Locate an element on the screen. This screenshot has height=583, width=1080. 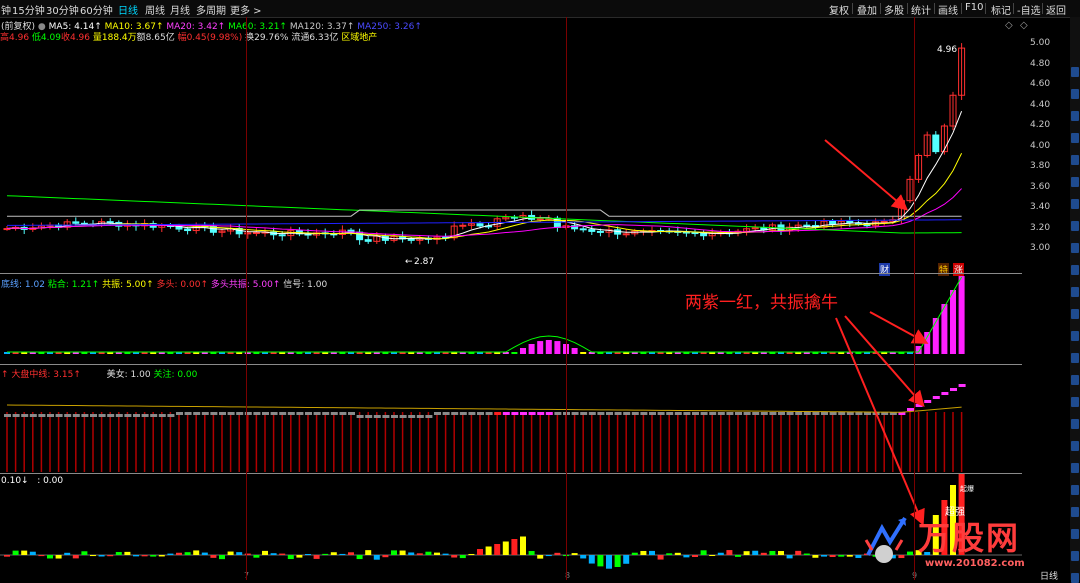
period-label: 日线 is located at coordinates (1049, 575).